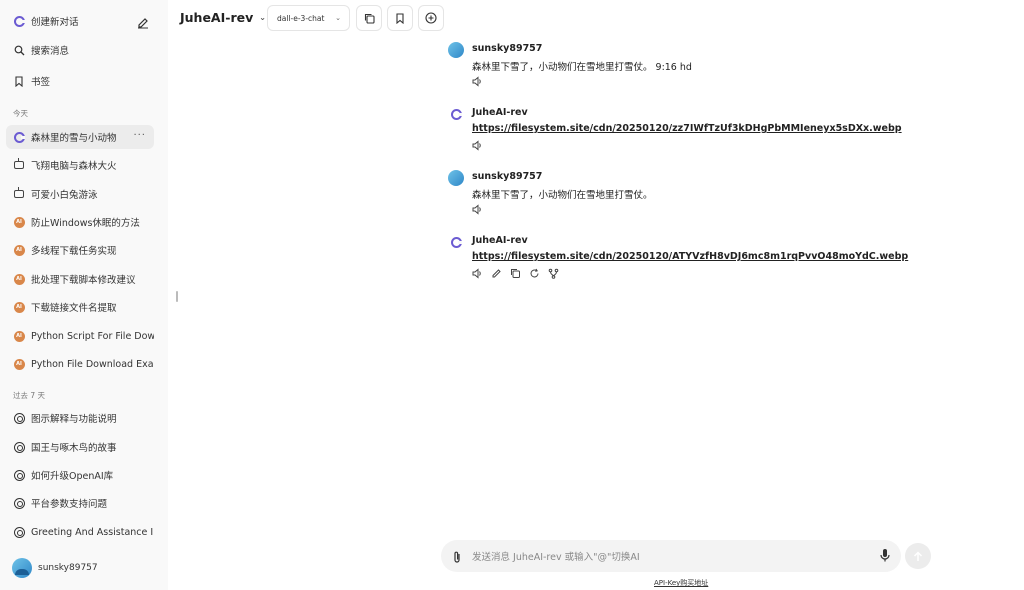  I want to click on microphone-icon, so click(885, 557).